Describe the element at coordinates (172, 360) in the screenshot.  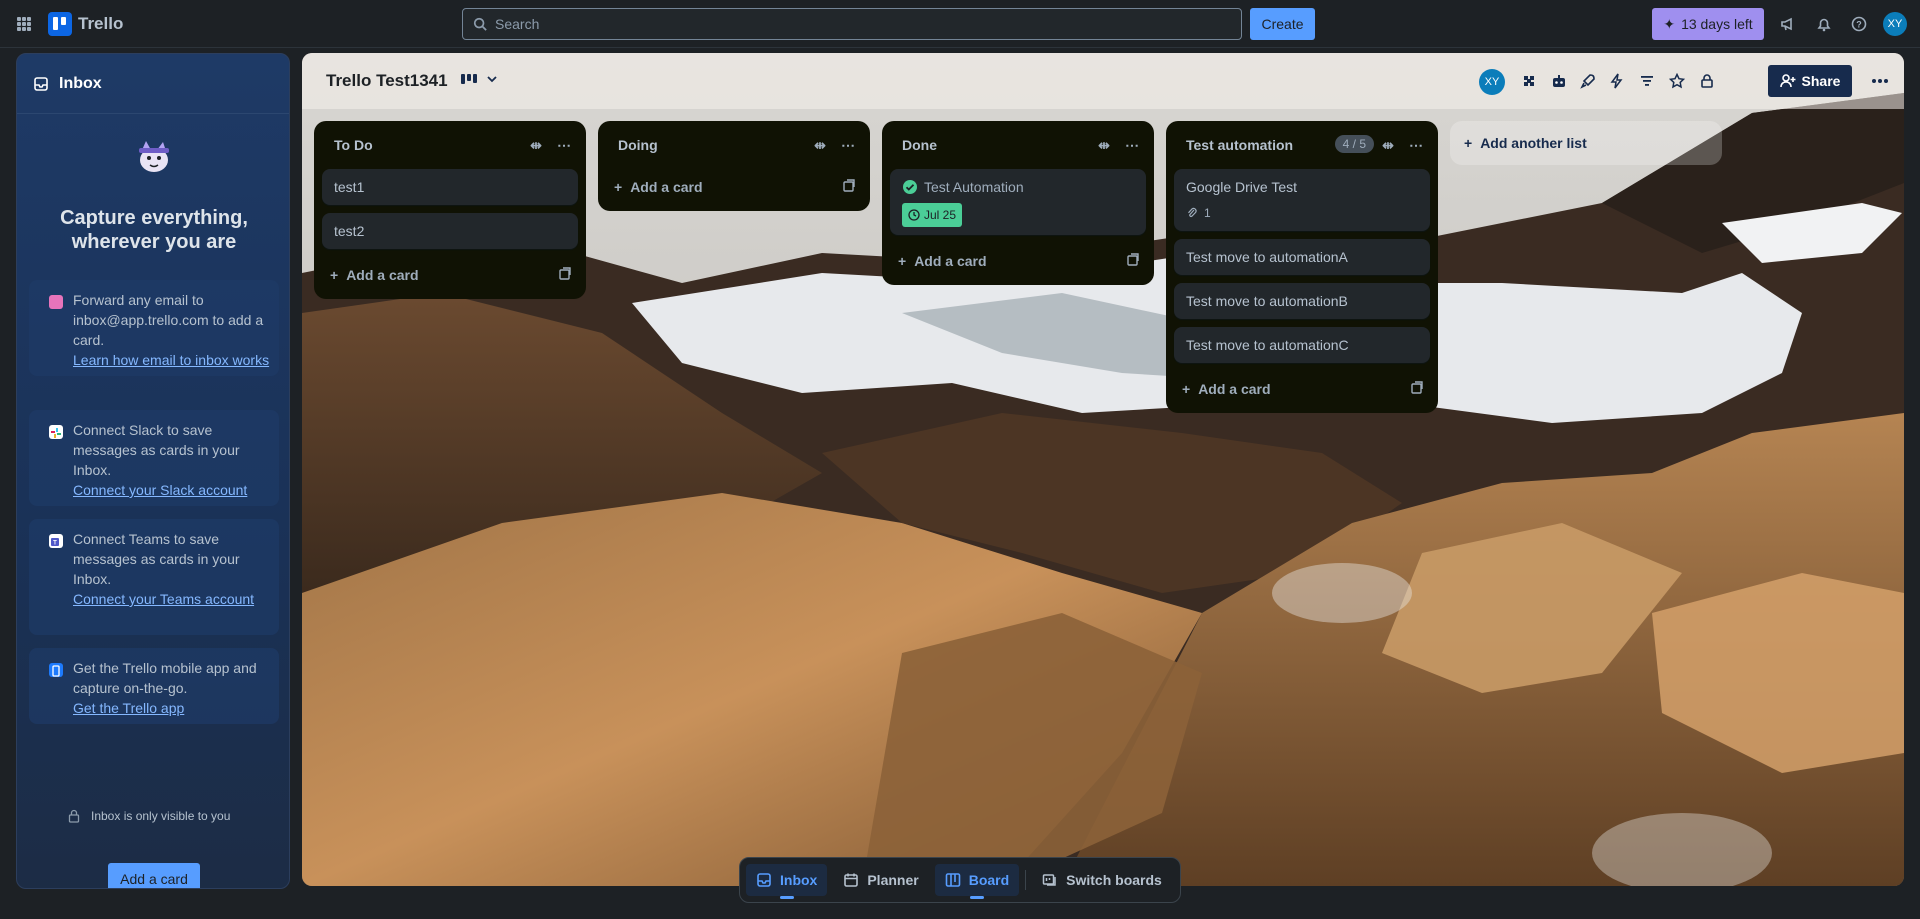
I see `tip-link-email: Learn how email to inbox works` at that location.